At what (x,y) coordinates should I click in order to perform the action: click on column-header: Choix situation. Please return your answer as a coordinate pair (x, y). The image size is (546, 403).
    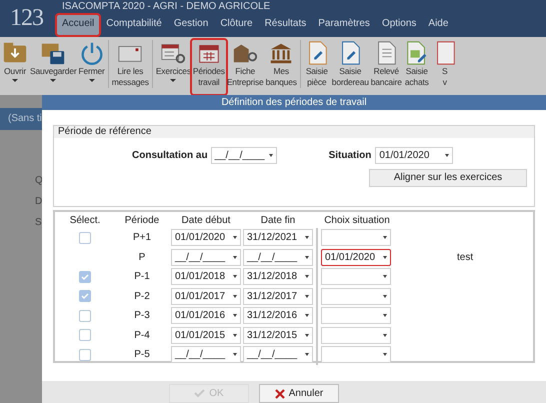
    Looking at the image, I should click on (357, 221).